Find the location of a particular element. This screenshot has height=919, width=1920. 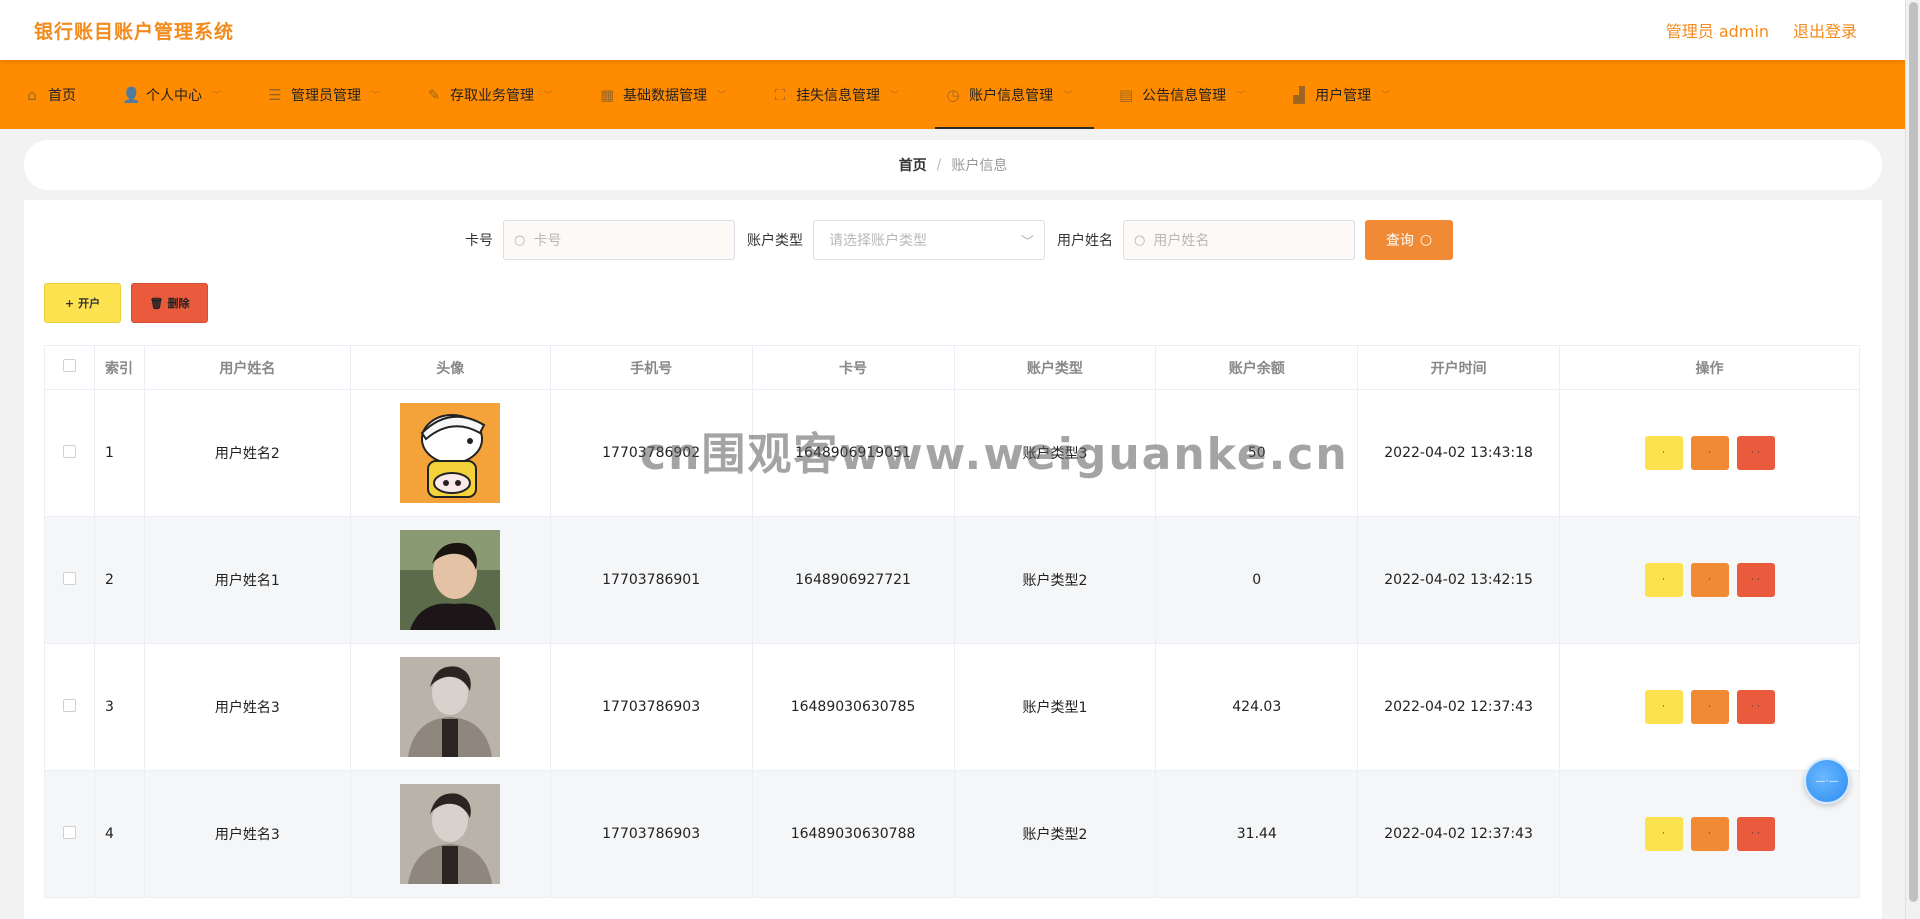

chart-icon: ▟ is located at coordinates (1299, 94).